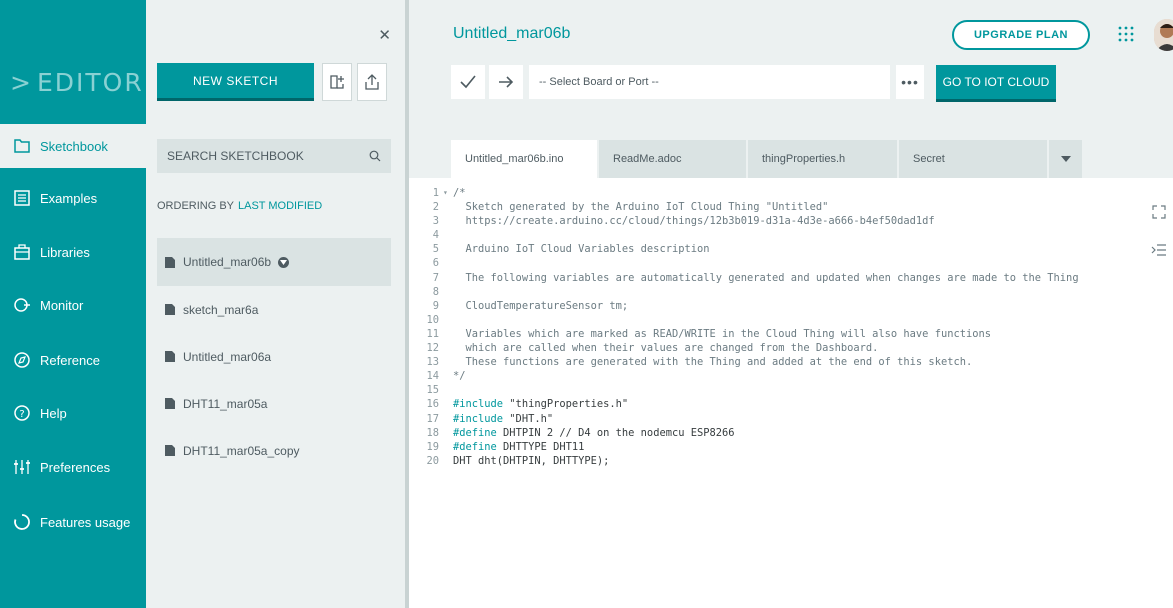 Image resolution: width=1173 pixels, height=608 pixels. I want to click on ordering-value-link: LAST MODIFIED, so click(280, 206).